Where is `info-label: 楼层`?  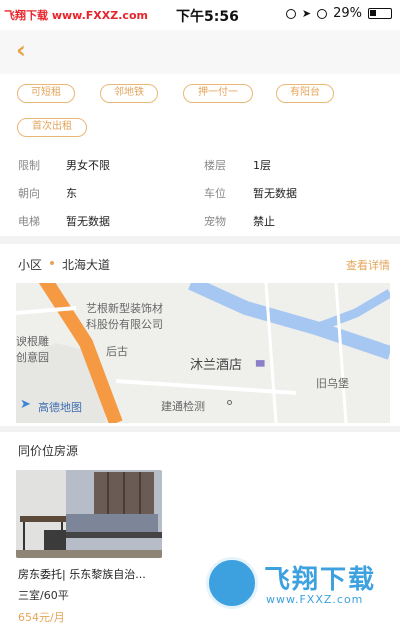 info-label: 楼层 is located at coordinates (215, 165).